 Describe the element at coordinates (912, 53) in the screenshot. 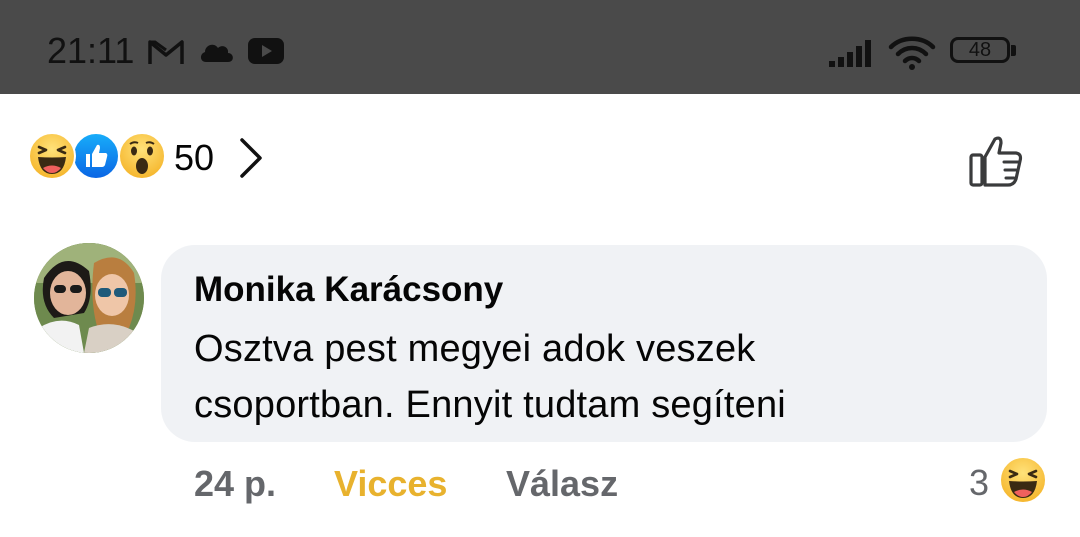

I see `wifi-icon` at that location.